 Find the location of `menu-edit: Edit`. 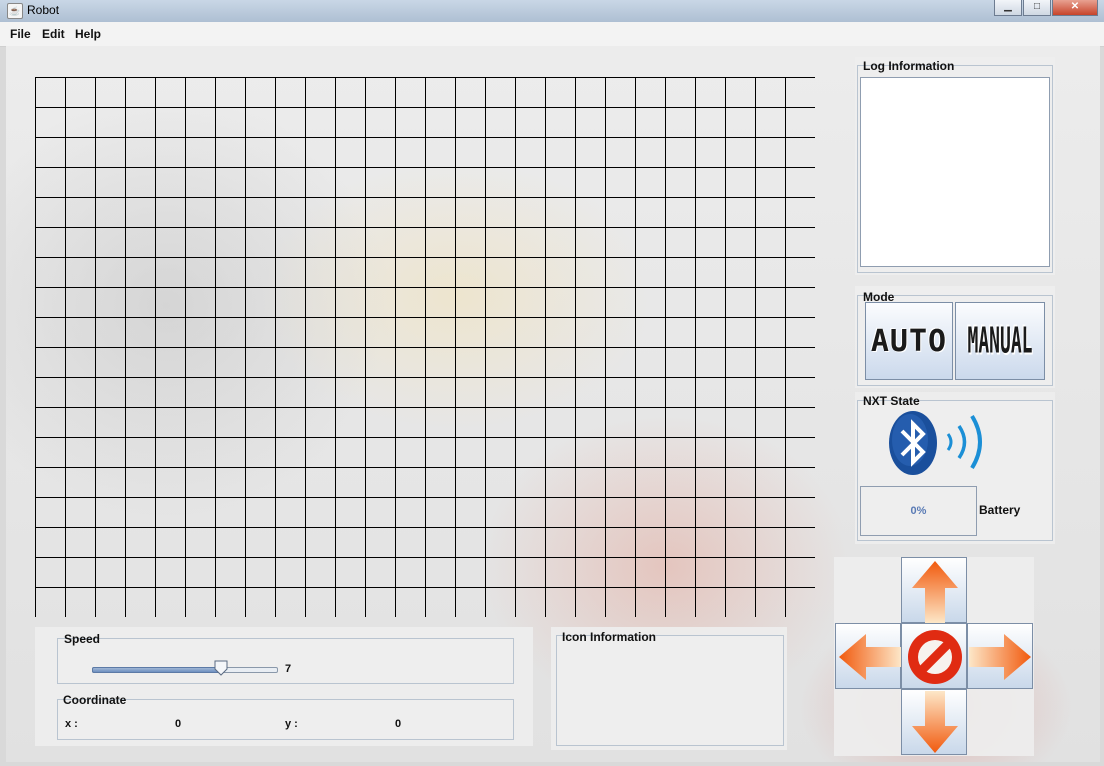

menu-edit: Edit is located at coordinates (53, 34).